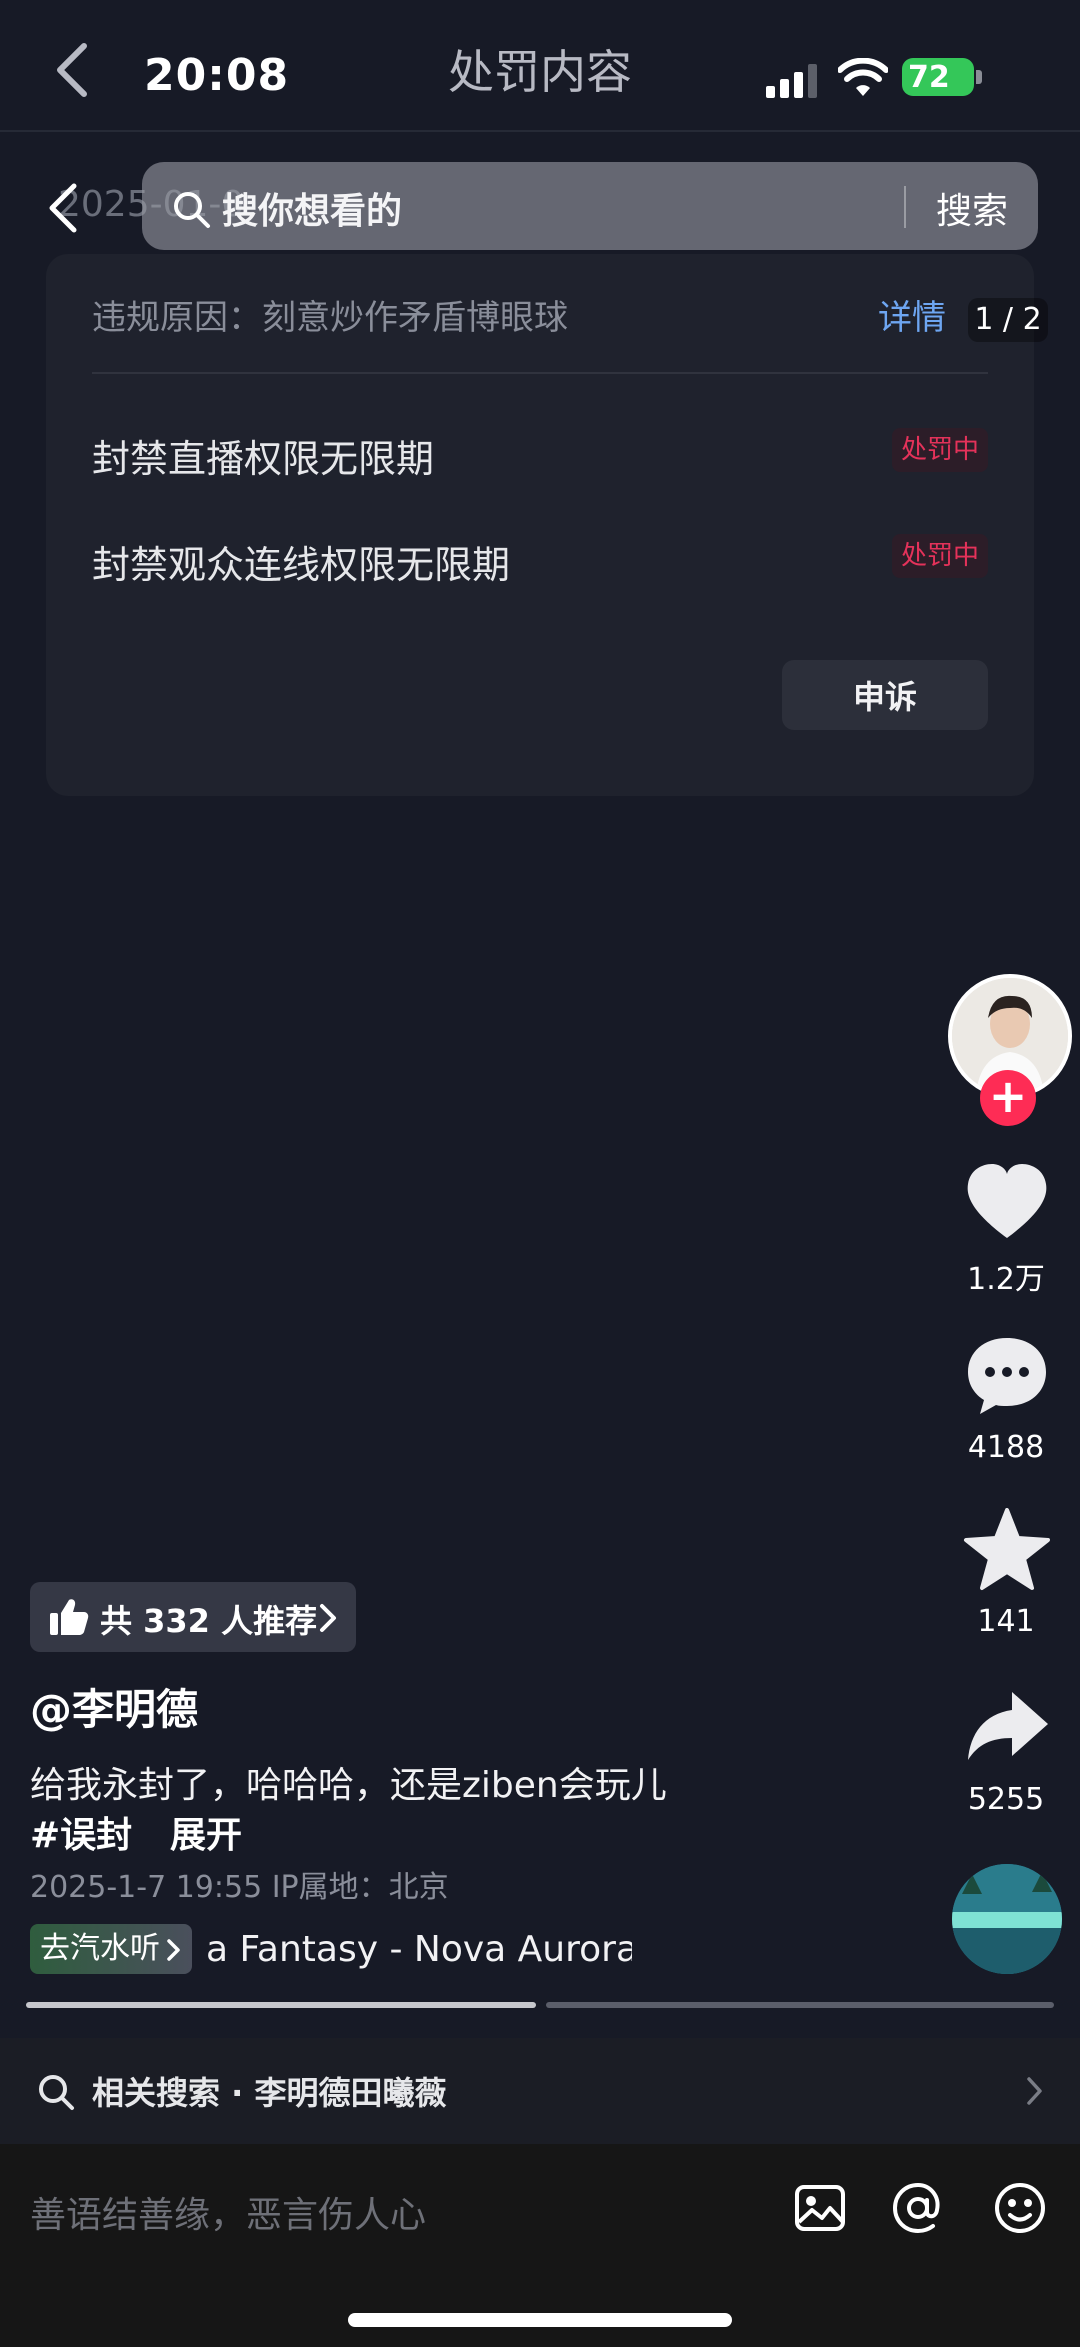 Image resolution: width=1080 pixels, height=2347 pixels. What do you see at coordinates (972, 208) in the screenshot?
I see `search-button: 搜索` at bounding box center [972, 208].